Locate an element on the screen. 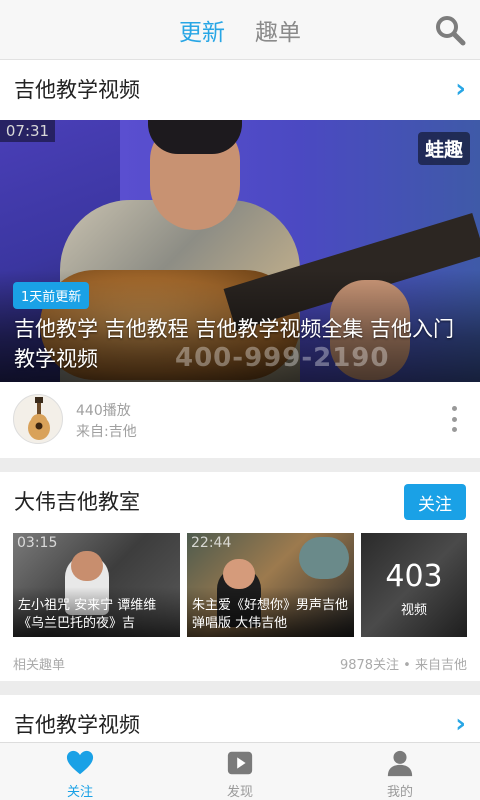  tab-updates: 更新 is located at coordinates (202, 30).